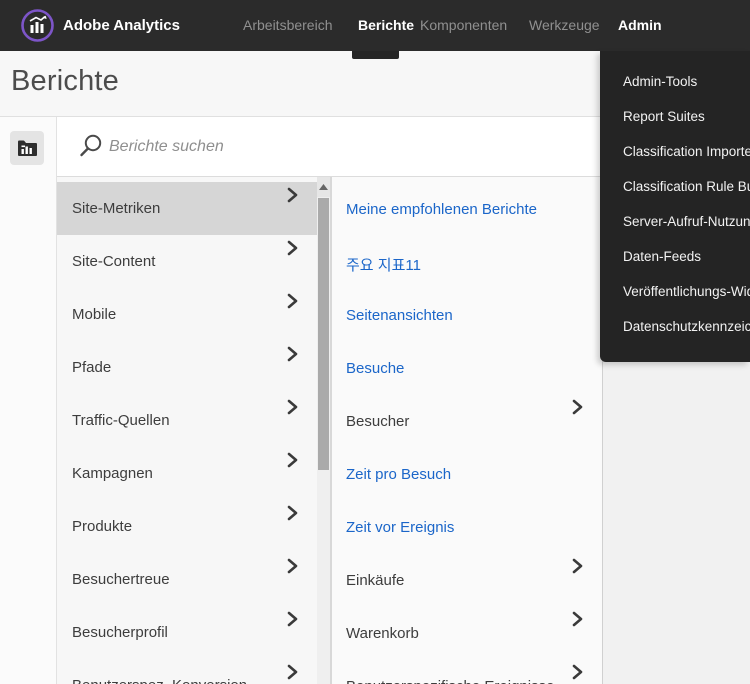  What do you see at coordinates (187, 208) in the screenshot?
I see `sidebar-item-site-metriken: Site-Metriken` at bounding box center [187, 208].